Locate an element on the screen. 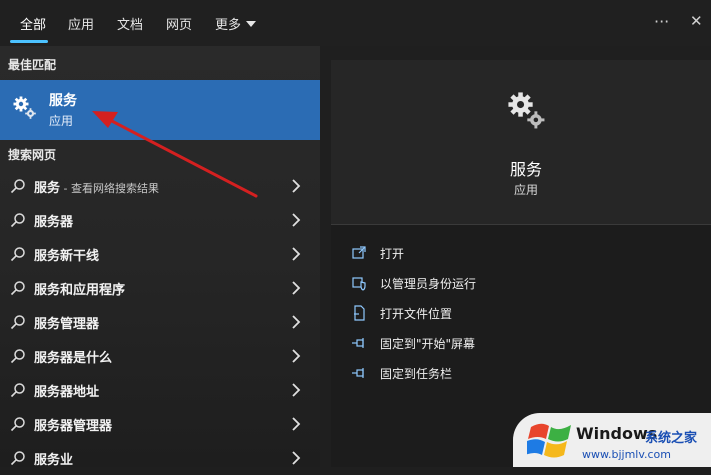 The image size is (711, 475). action-label: 打开 is located at coordinates (392, 254).